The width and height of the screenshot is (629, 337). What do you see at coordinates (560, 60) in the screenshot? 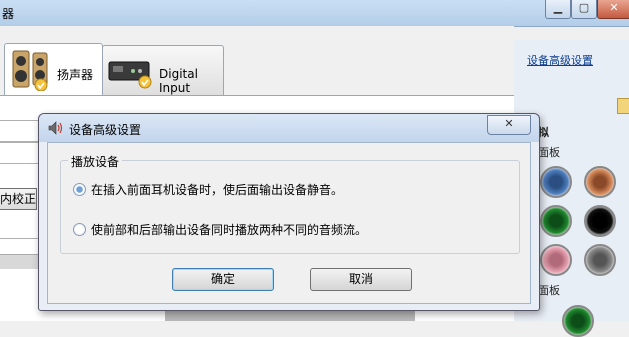
I see `advanced-settings-link: 设备高级设置` at bounding box center [560, 60].